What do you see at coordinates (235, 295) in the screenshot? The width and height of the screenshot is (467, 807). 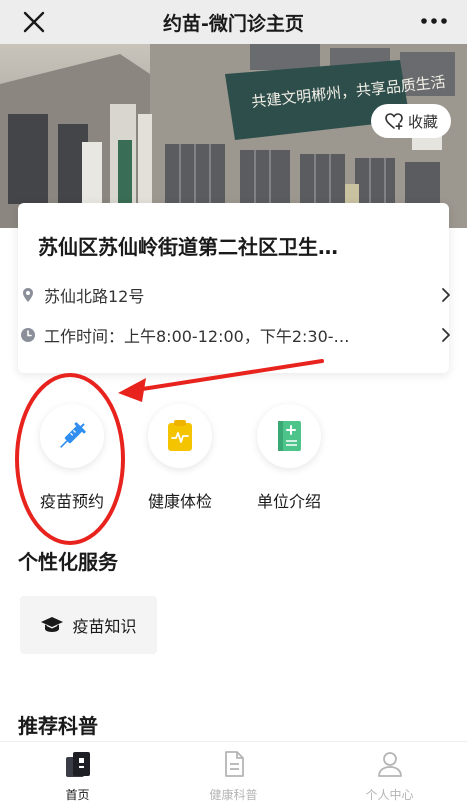 I see `address-row: 苏仙北路12号` at bounding box center [235, 295].